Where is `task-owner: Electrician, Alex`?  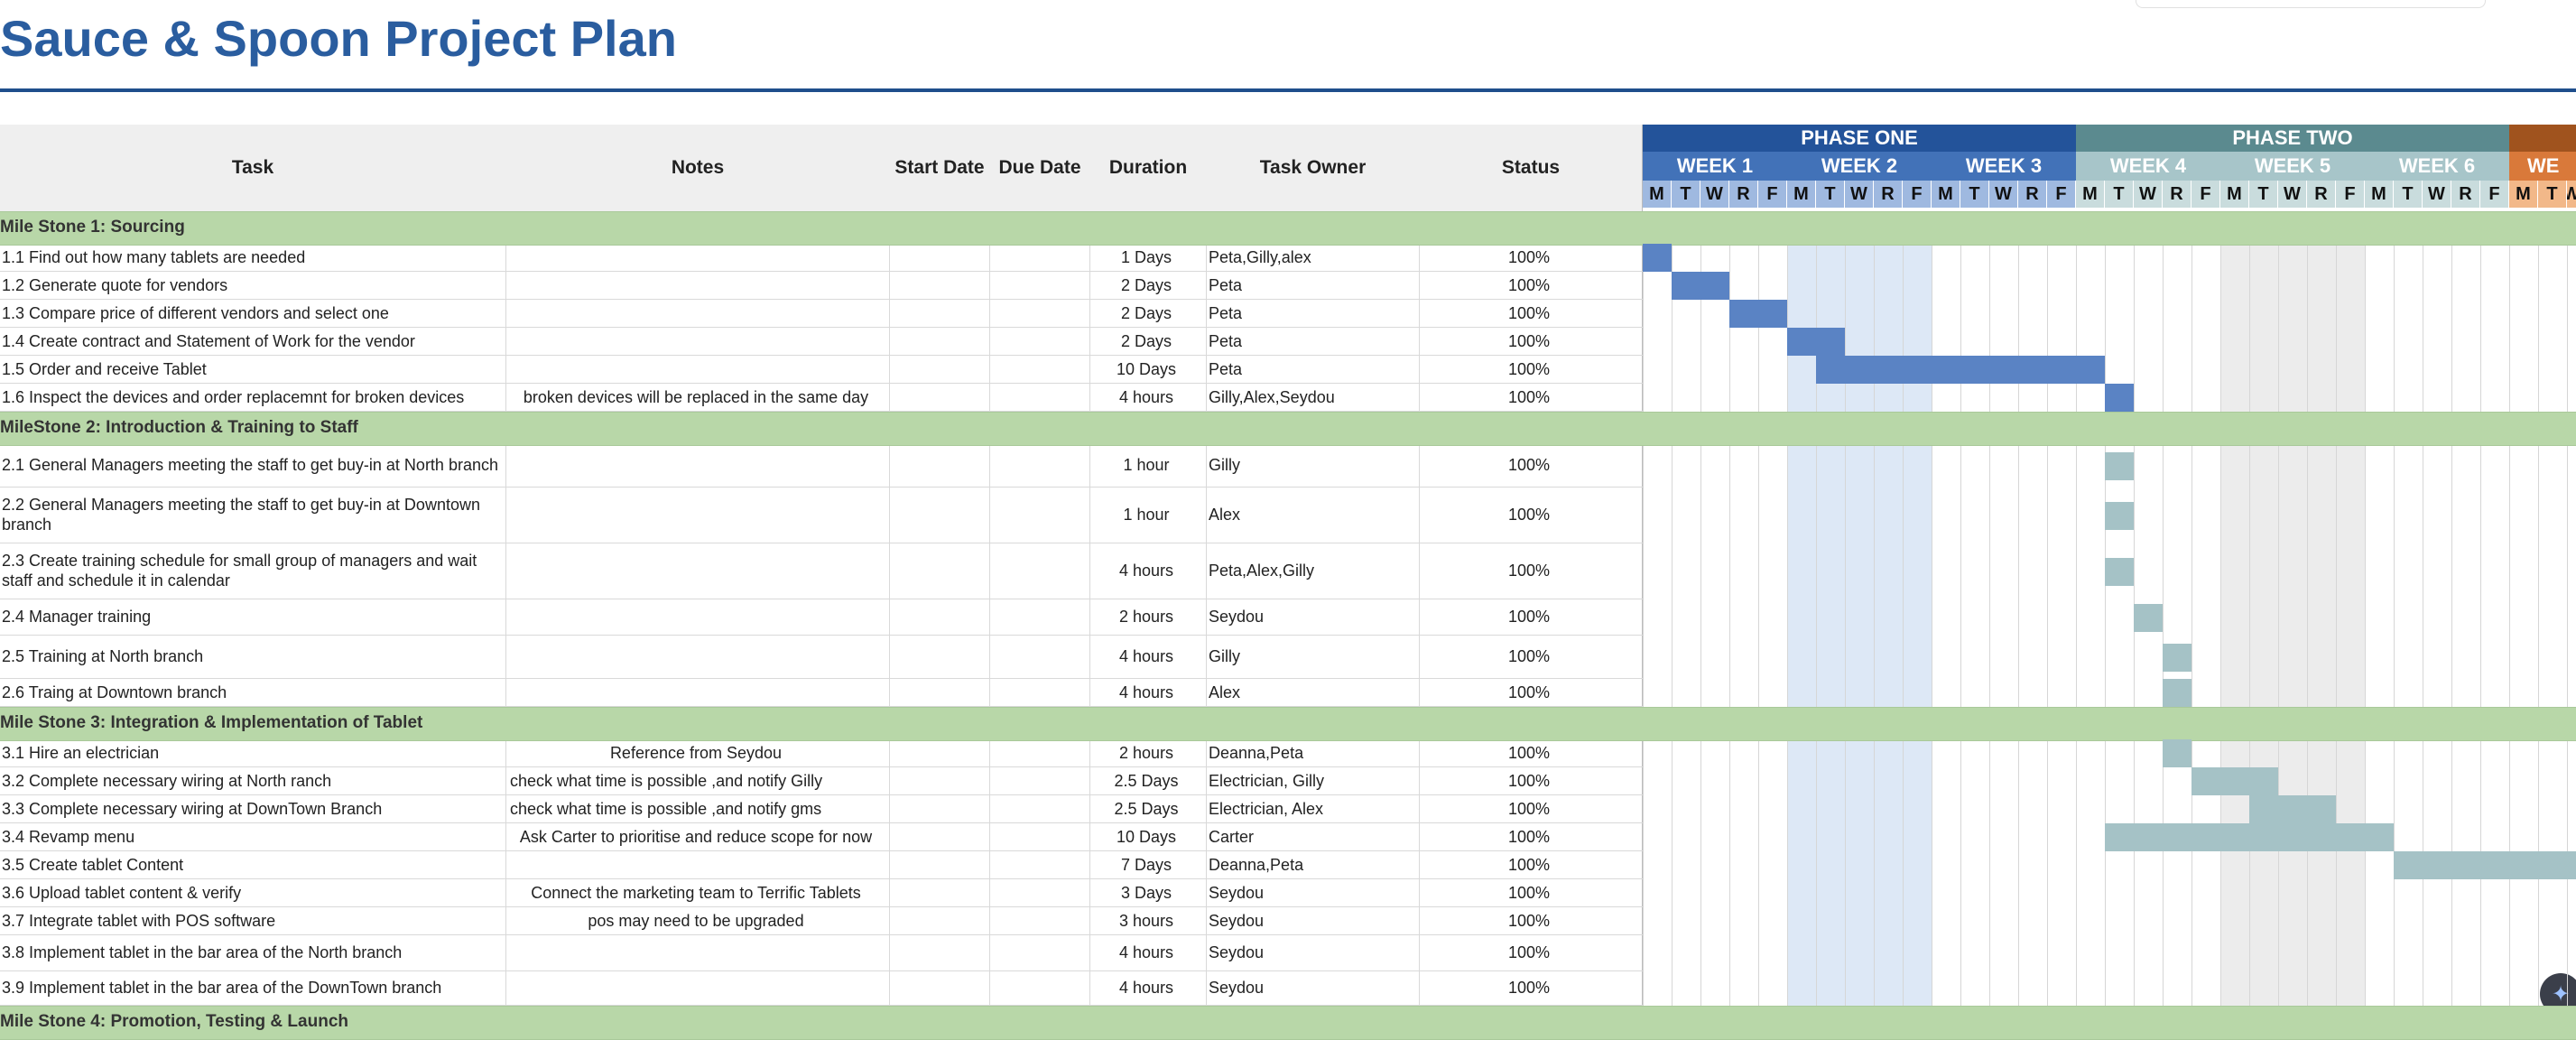 task-owner: Electrician, Alex is located at coordinates (1313, 809).